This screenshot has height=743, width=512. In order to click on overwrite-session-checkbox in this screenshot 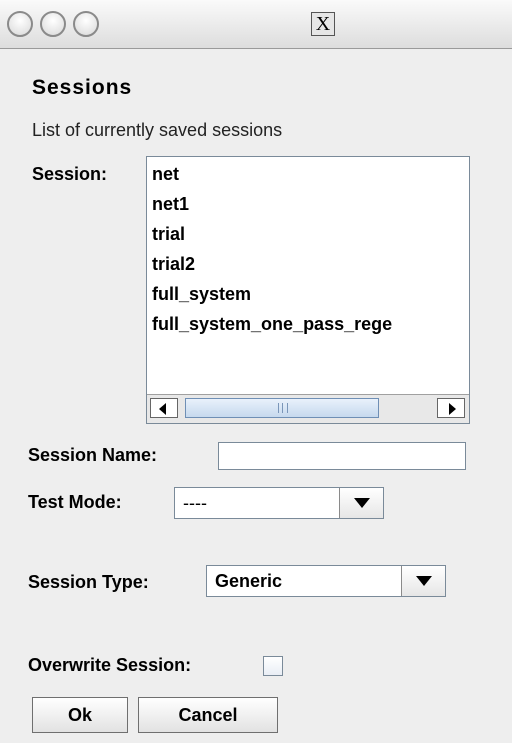, I will do `click(273, 666)`.